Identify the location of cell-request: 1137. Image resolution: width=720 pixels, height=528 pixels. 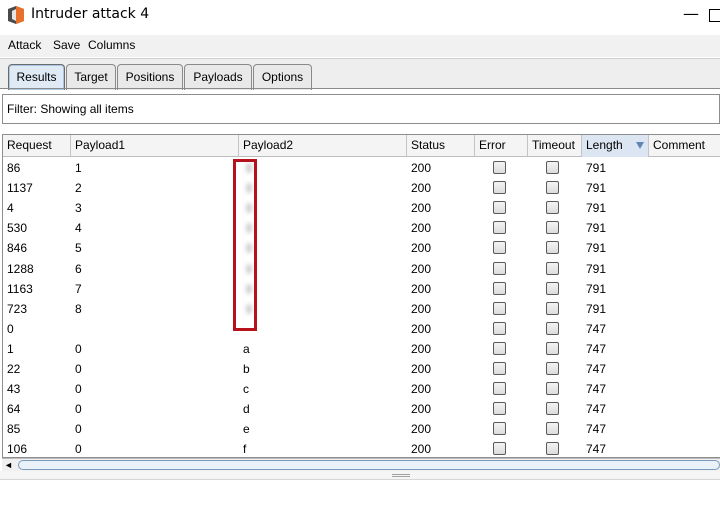
(20, 188).